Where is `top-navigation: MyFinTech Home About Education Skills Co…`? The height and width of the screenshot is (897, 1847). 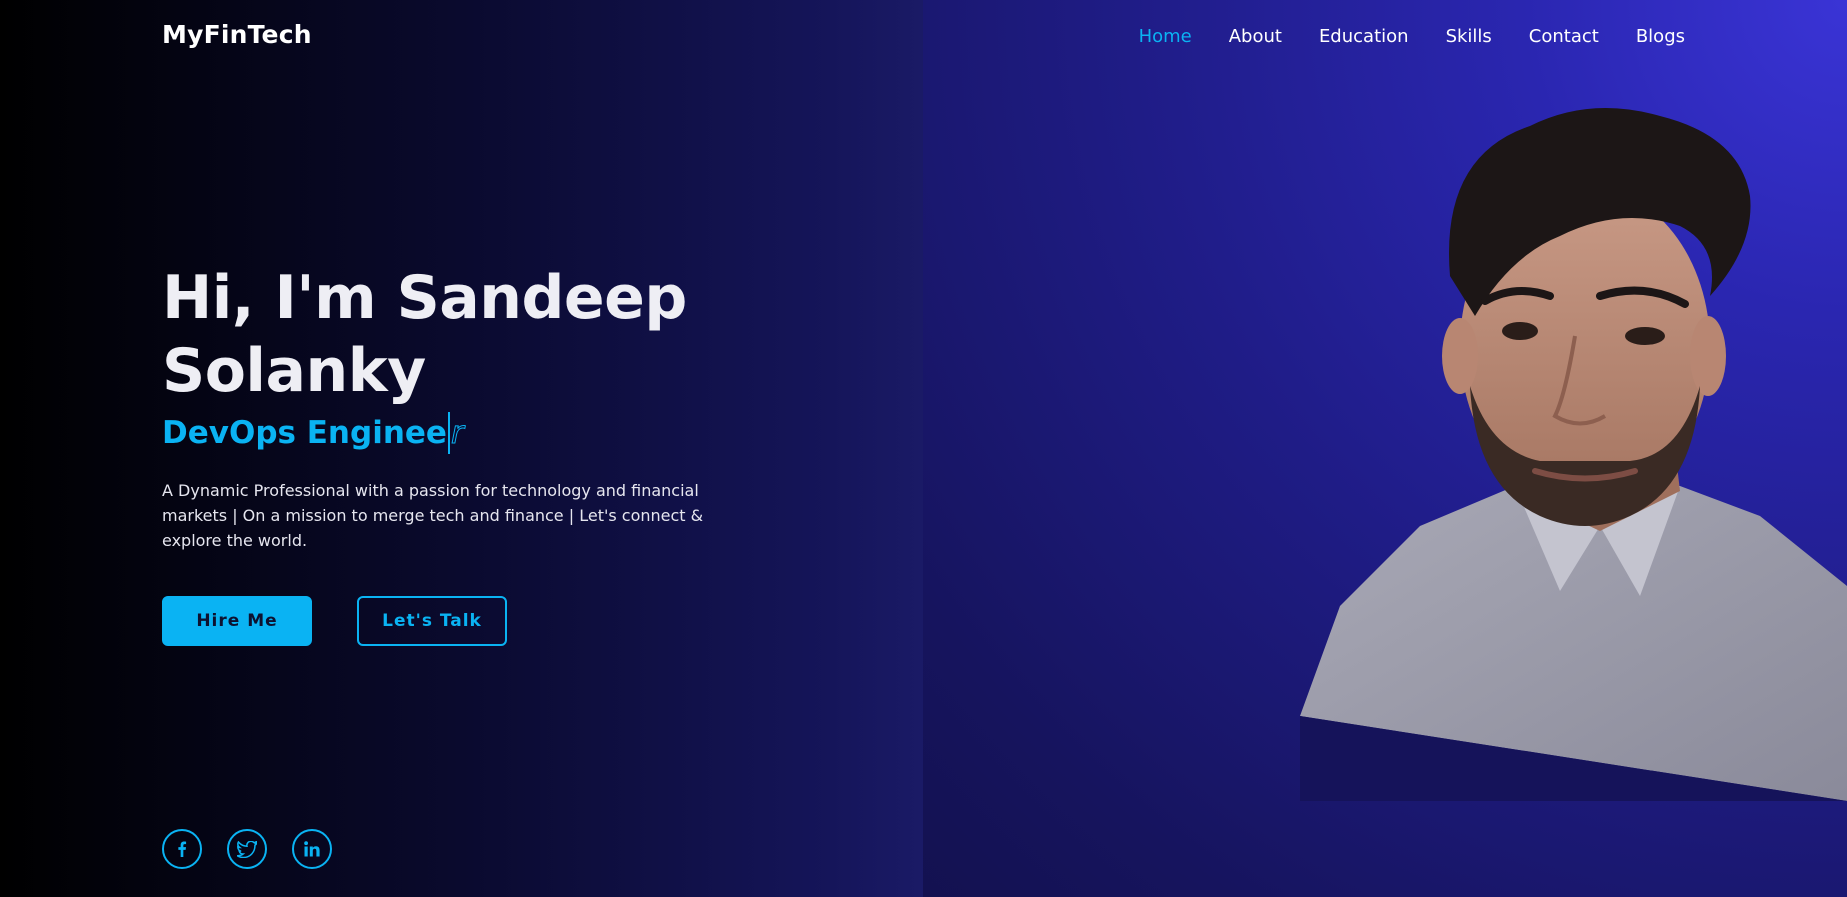 top-navigation: MyFinTech Home About Education Skills Co… is located at coordinates (923, 37).